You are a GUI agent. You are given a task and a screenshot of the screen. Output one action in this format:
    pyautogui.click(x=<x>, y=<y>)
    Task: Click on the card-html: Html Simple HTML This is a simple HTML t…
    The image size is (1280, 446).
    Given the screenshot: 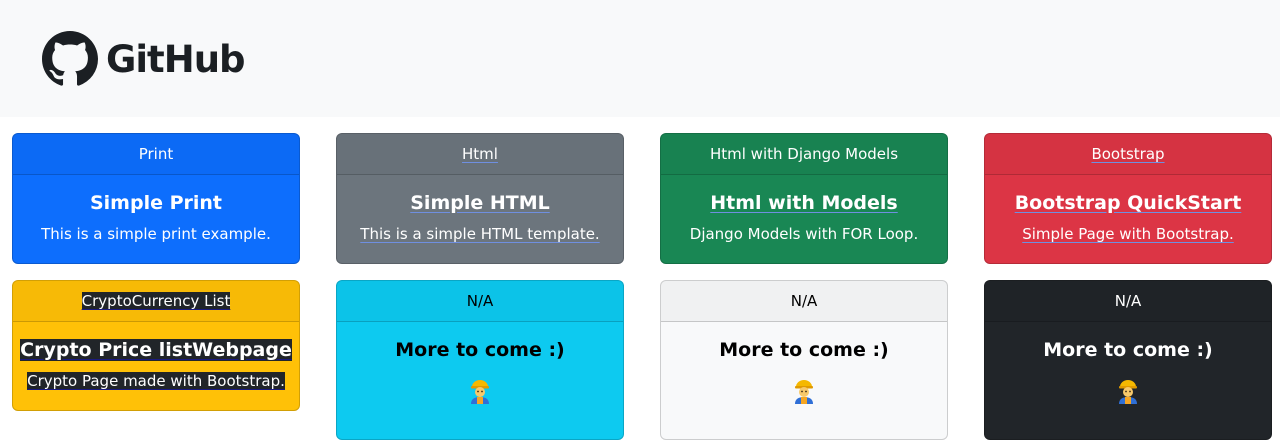 What is the action you would take?
    pyautogui.click(x=480, y=198)
    